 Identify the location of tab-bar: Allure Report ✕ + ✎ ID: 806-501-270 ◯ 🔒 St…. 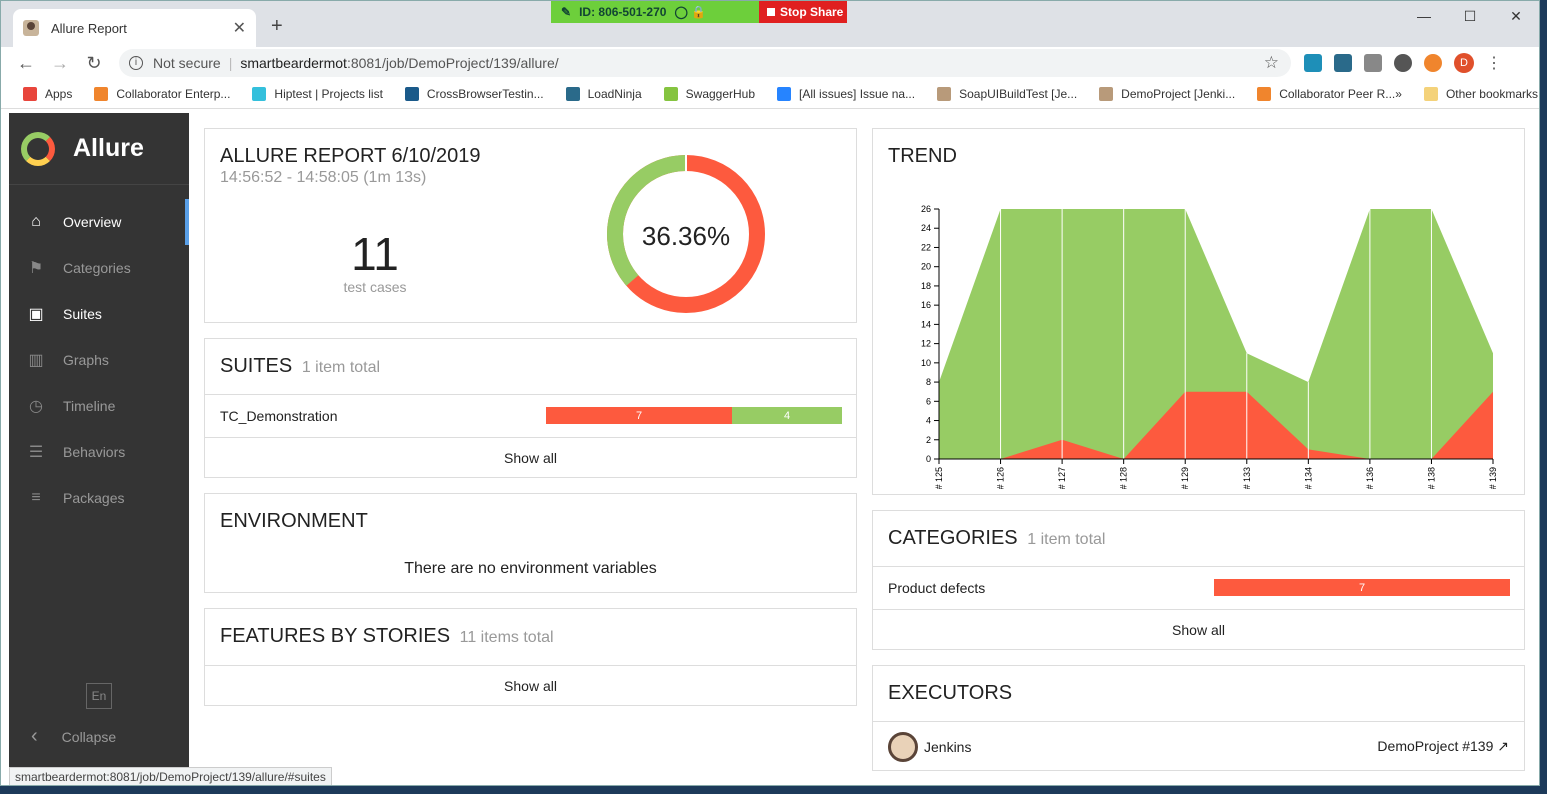
(770, 24).